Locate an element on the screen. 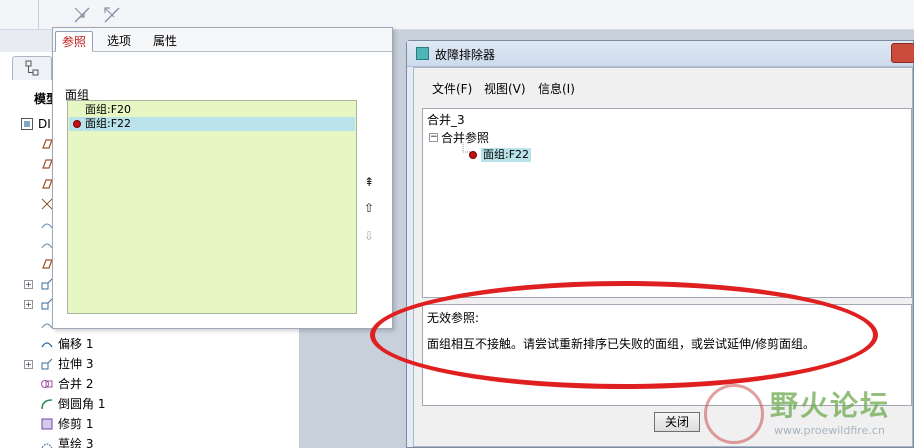  tree-item: 偏移 1 is located at coordinates (150, 344).